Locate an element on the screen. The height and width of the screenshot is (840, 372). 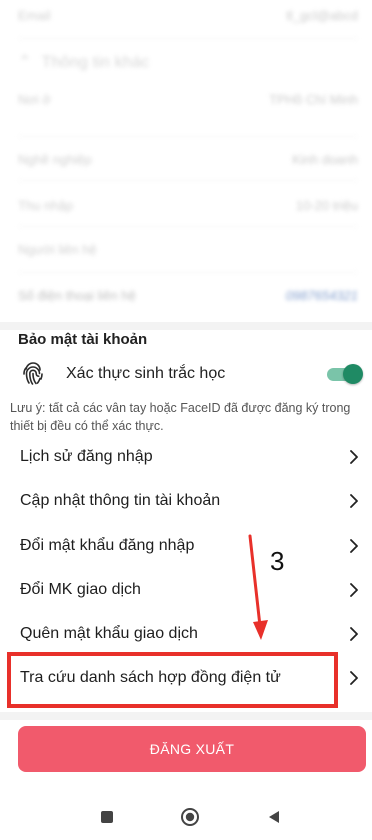
logout-button: ĐĂNG XUẤT is located at coordinates (192, 749).